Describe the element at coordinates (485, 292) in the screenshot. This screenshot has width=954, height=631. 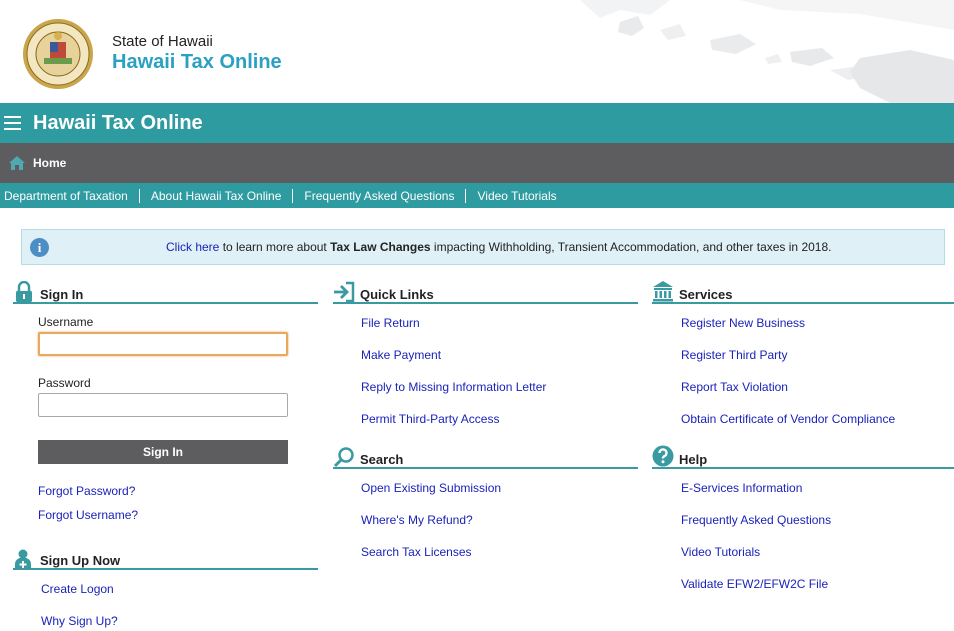
I see `quick-links-section-header: Quick Links` at that location.